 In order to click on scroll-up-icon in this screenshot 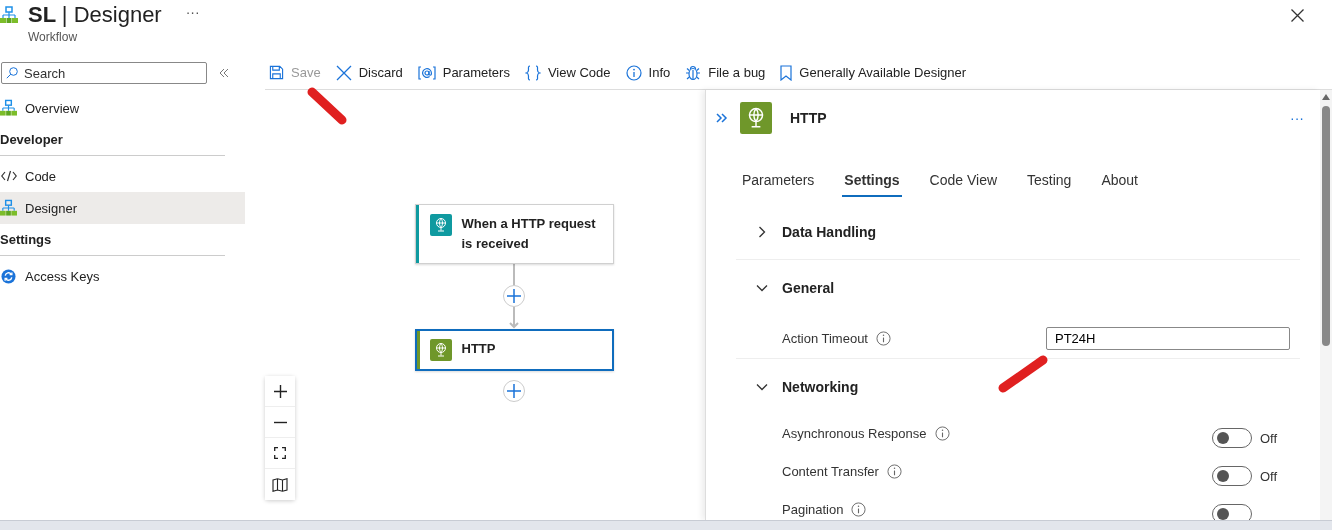, I will do `click(1326, 97)`.